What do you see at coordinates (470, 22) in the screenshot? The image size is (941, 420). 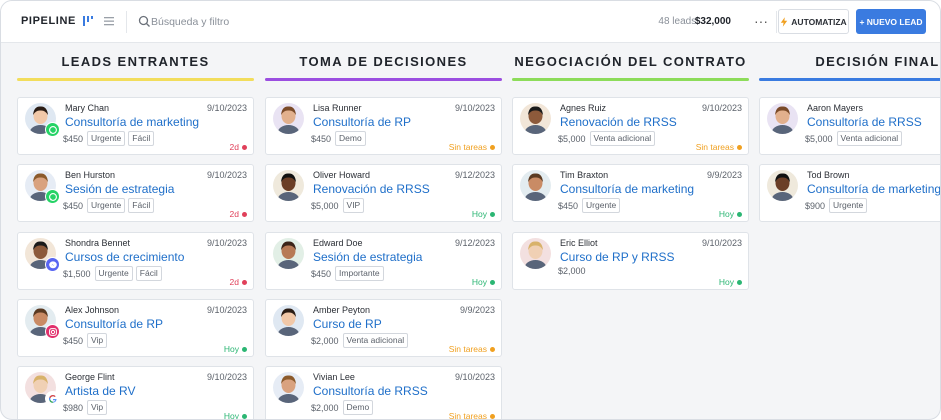 I see `top-toolbar: PIPELINE 48 leads: $32,000 ···` at bounding box center [470, 22].